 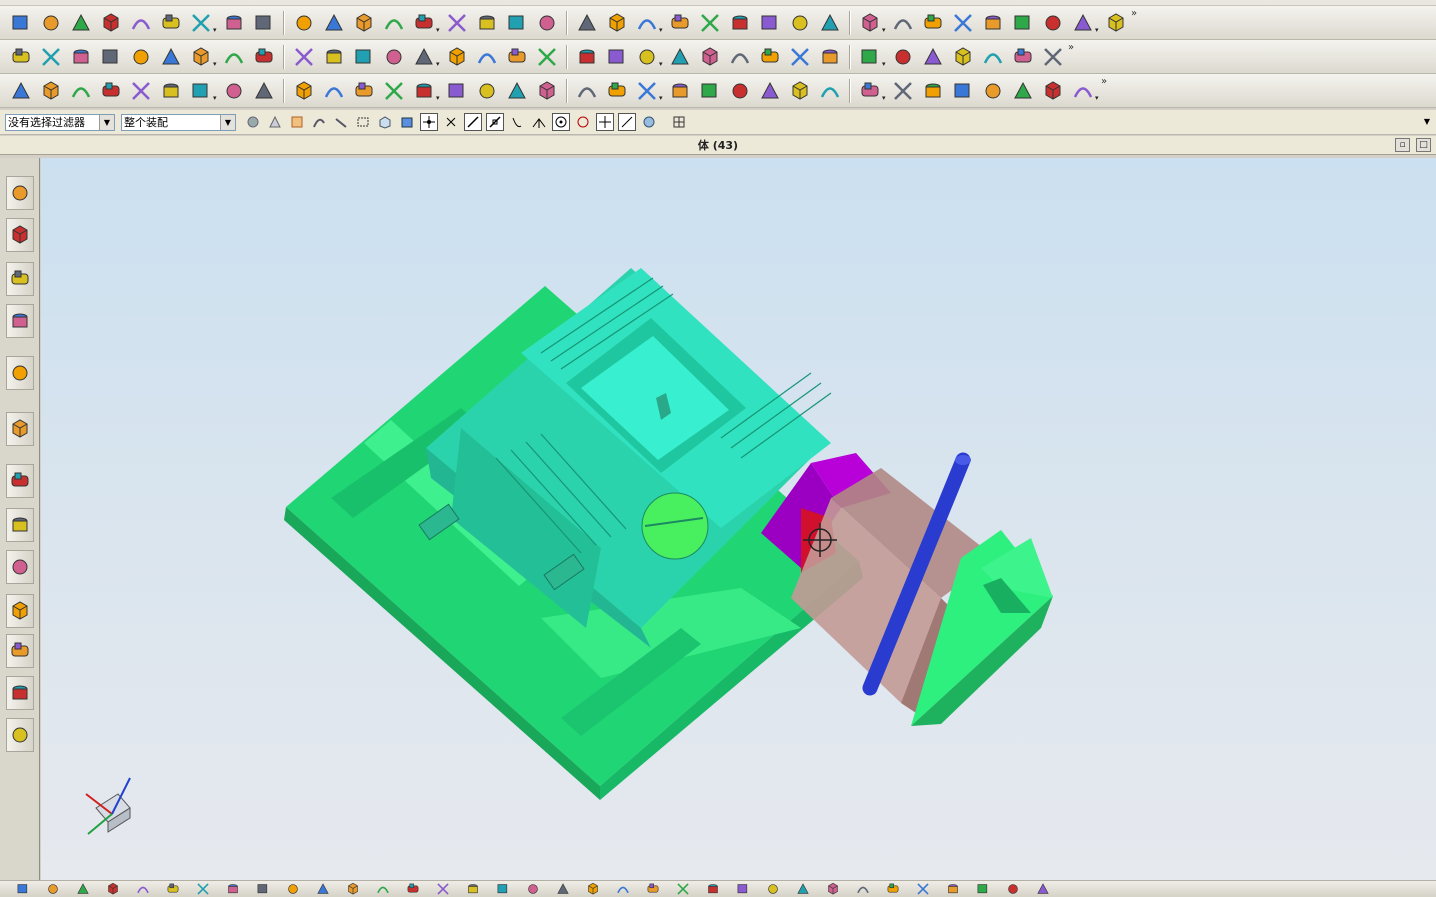 What do you see at coordinates (111, 57) in the screenshot?
I see `spline-icon` at bounding box center [111, 57].